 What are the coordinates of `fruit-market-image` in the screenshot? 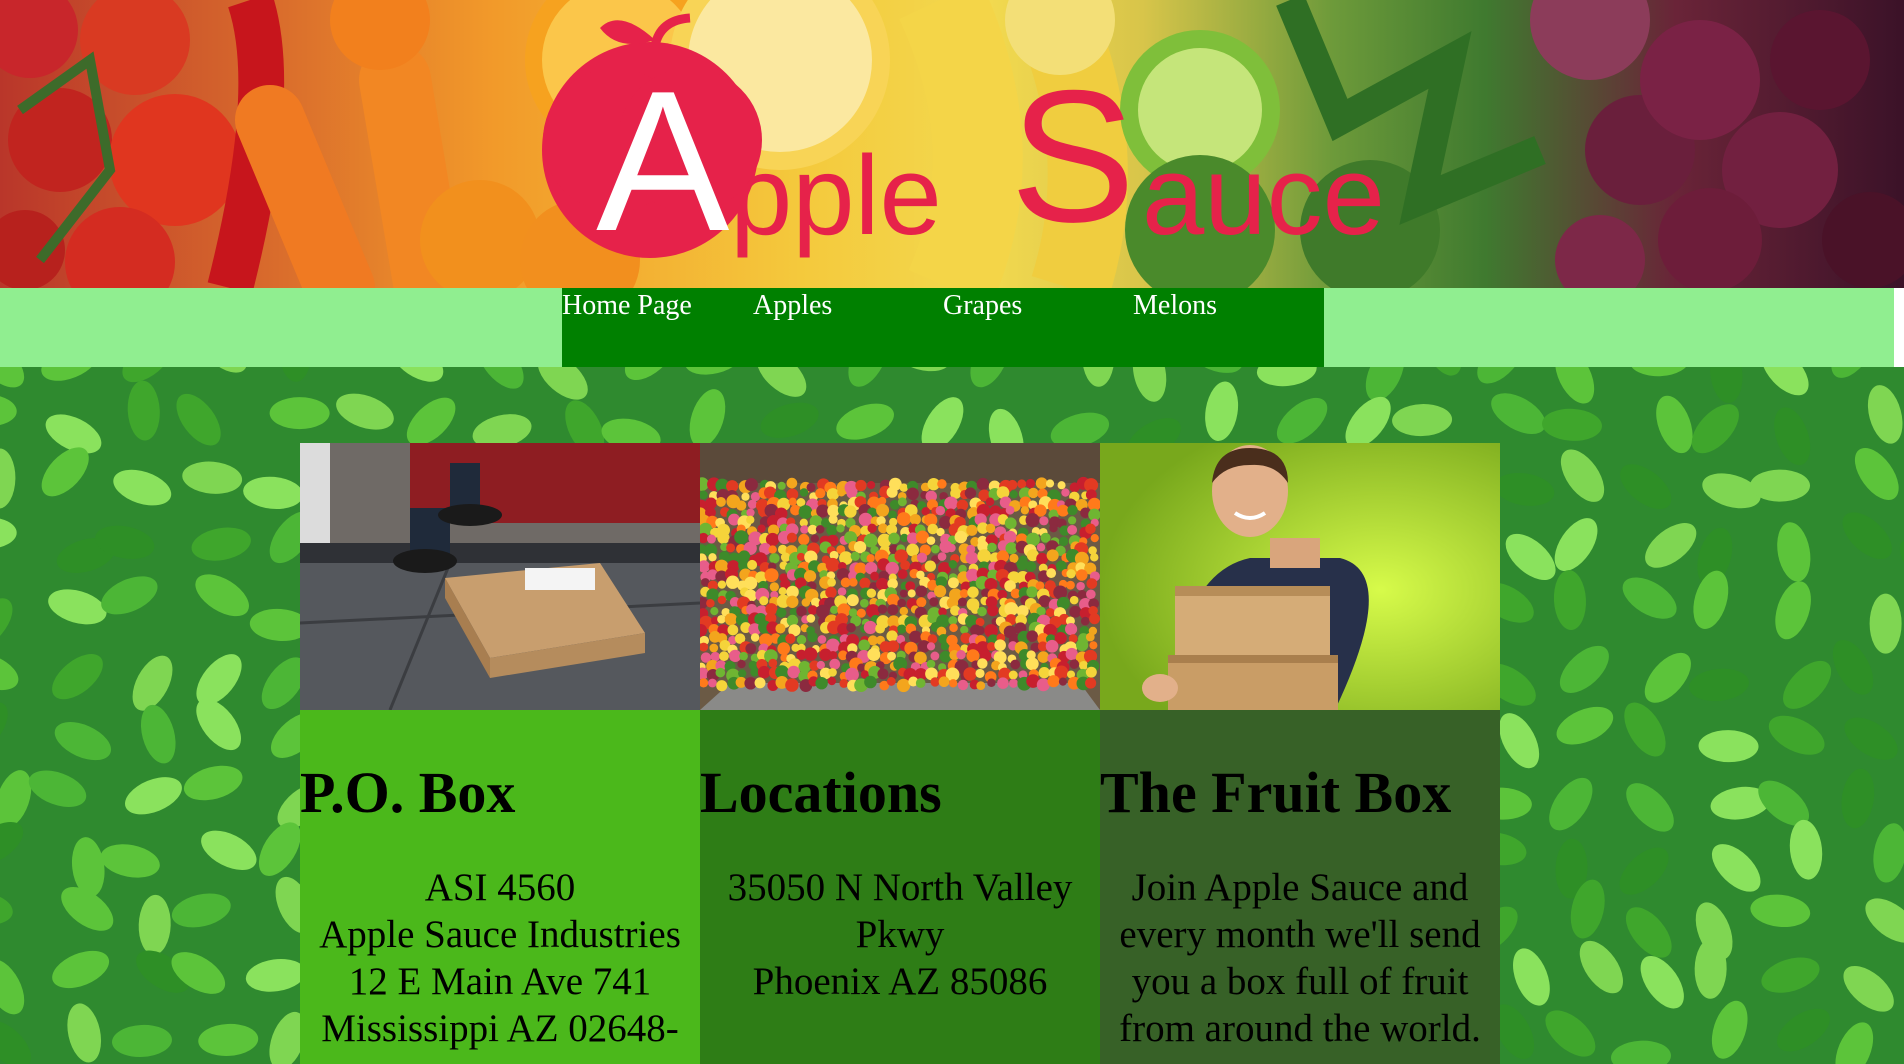 It's located at (900, 576).